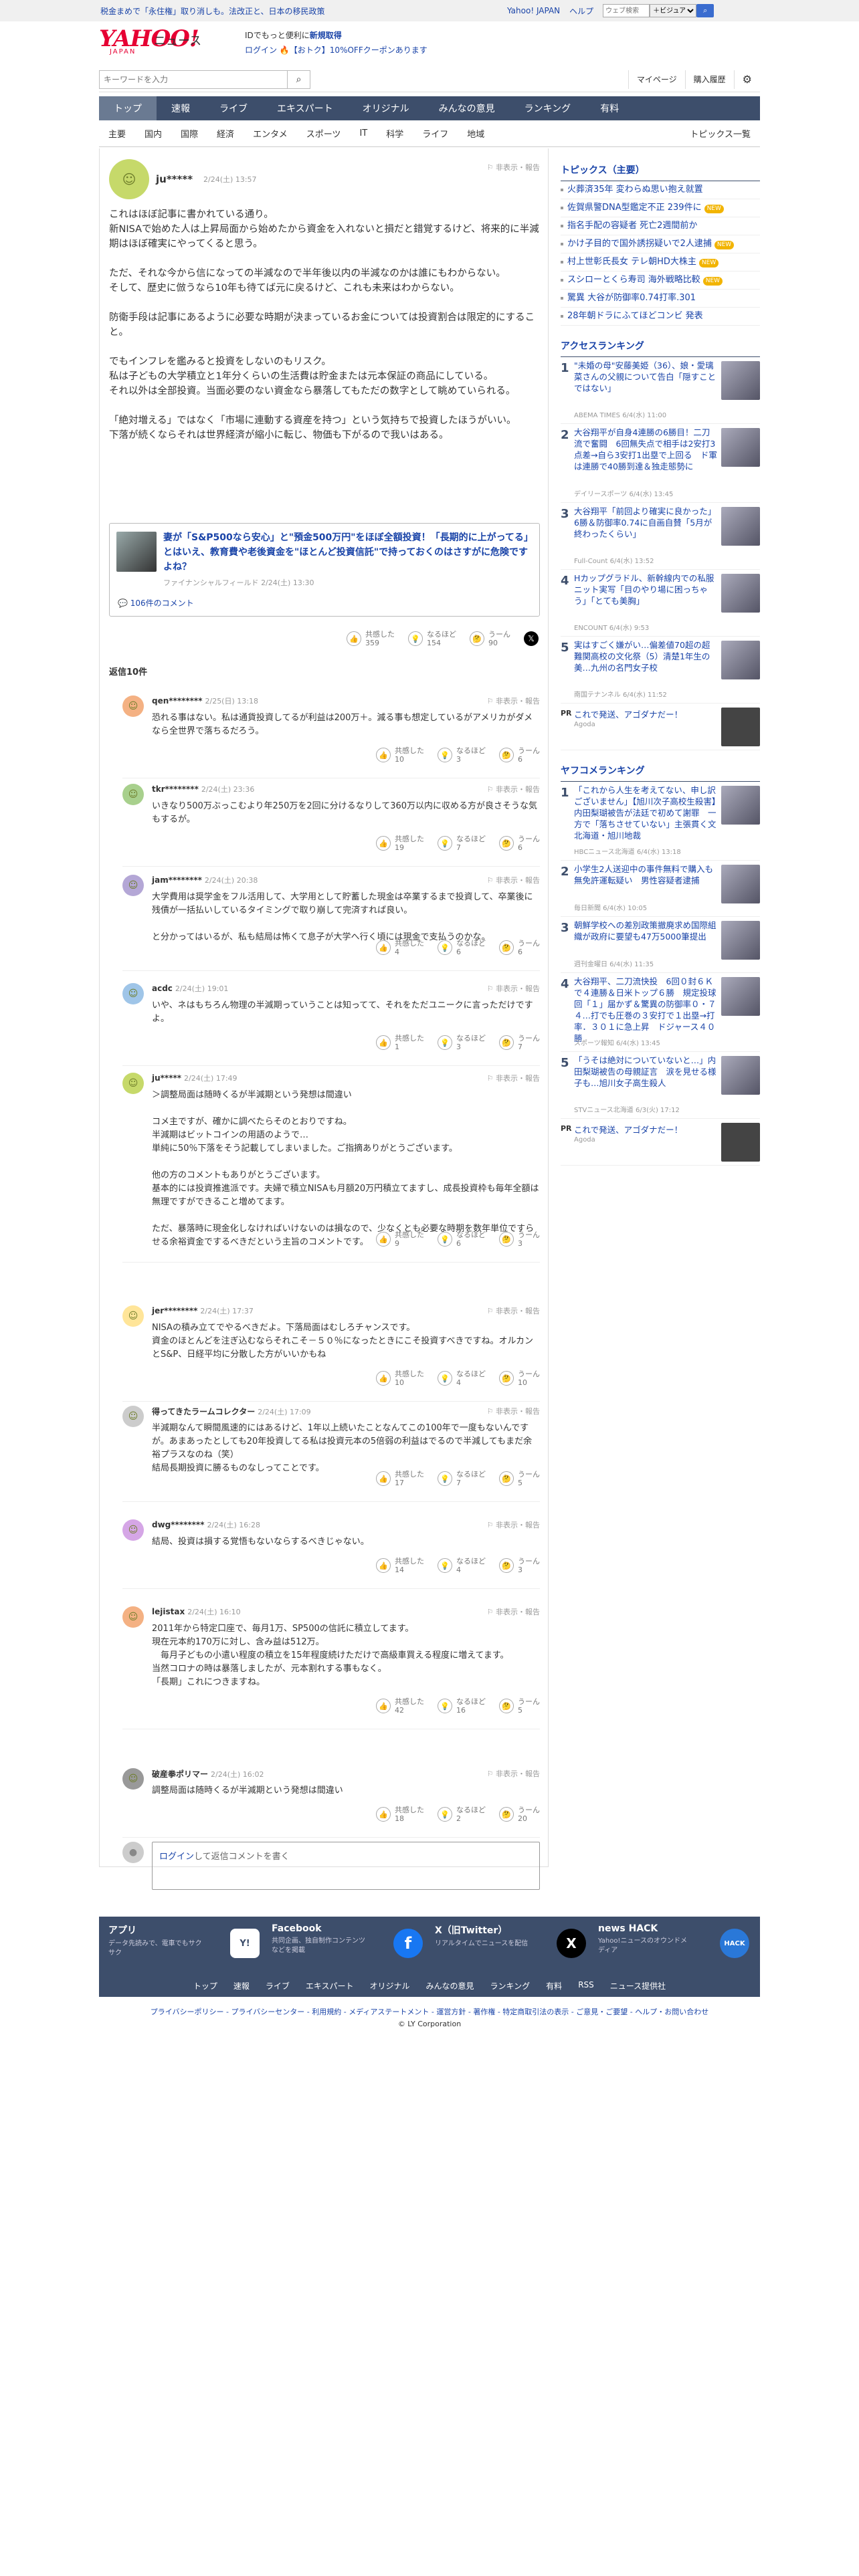 The height and width of the screenshot is (2576, 859). What do you see at coordinates (747, 80) in the screenshot?
I see `settings-button: ⚙` at bounding box center [747, 80].